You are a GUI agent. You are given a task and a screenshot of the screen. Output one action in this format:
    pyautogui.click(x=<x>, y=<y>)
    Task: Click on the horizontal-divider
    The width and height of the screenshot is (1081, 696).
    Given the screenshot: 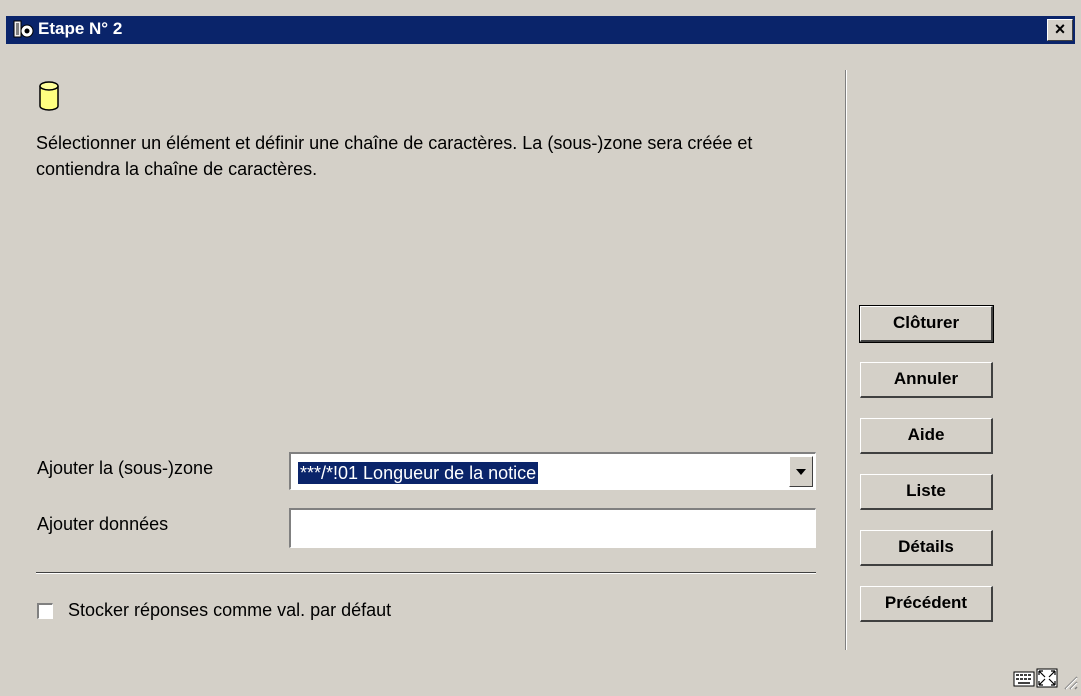 What is the action you would take?
    pyautogui.click(x=426, y=573)
    